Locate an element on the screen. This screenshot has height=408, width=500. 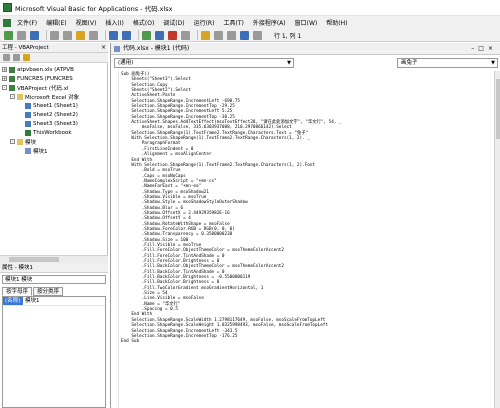
menu-tools: 工具(T) is located at coordinates (233, 22).